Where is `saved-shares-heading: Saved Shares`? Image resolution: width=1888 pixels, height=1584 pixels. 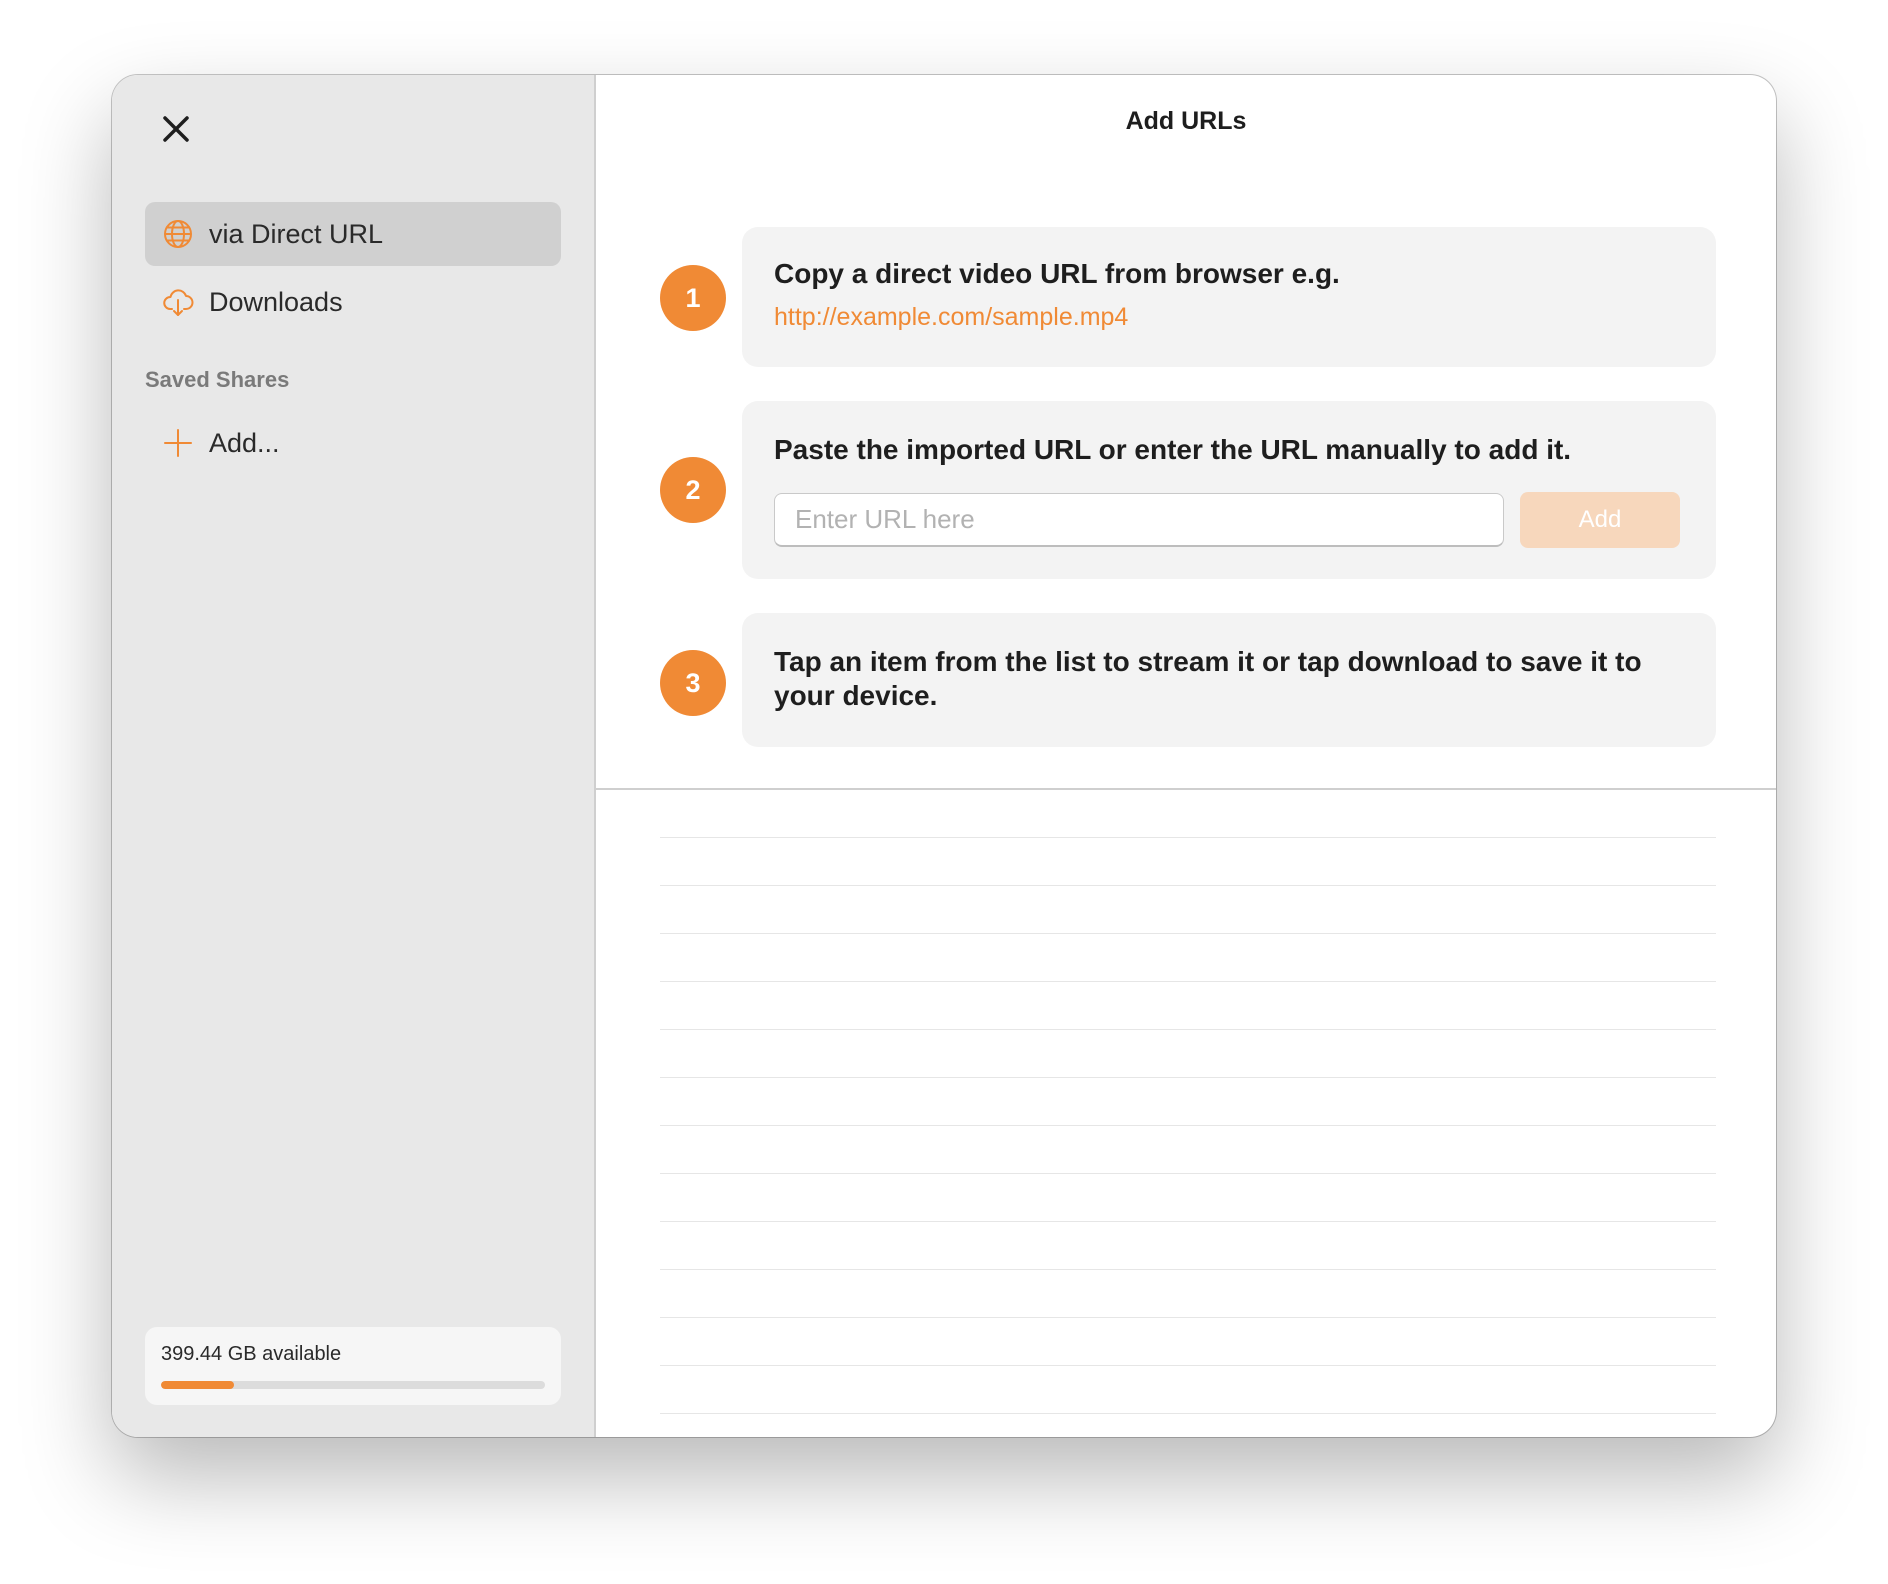 saved-shares-heading: Saved Shares is located at coordinates (217, 379).